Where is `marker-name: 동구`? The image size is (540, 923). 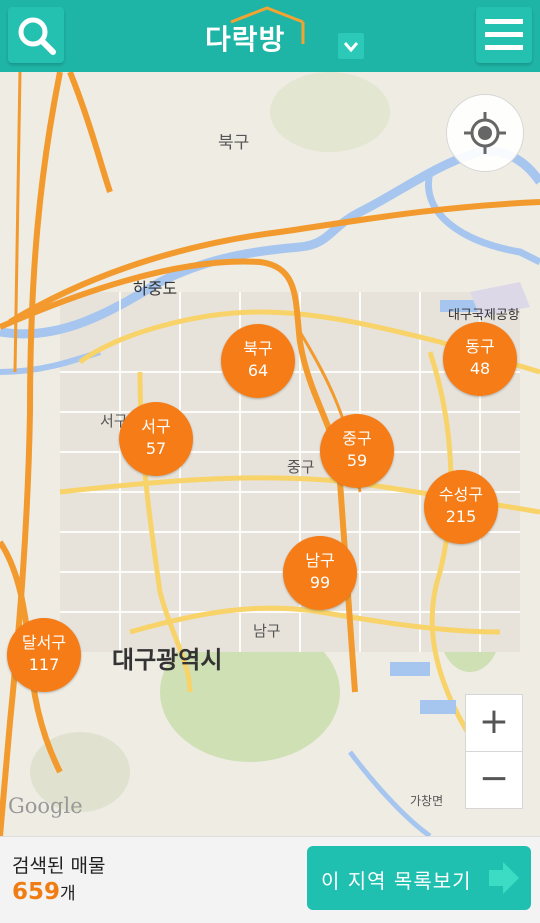 marker-name: 동구 is located at coordinates (480, 346).